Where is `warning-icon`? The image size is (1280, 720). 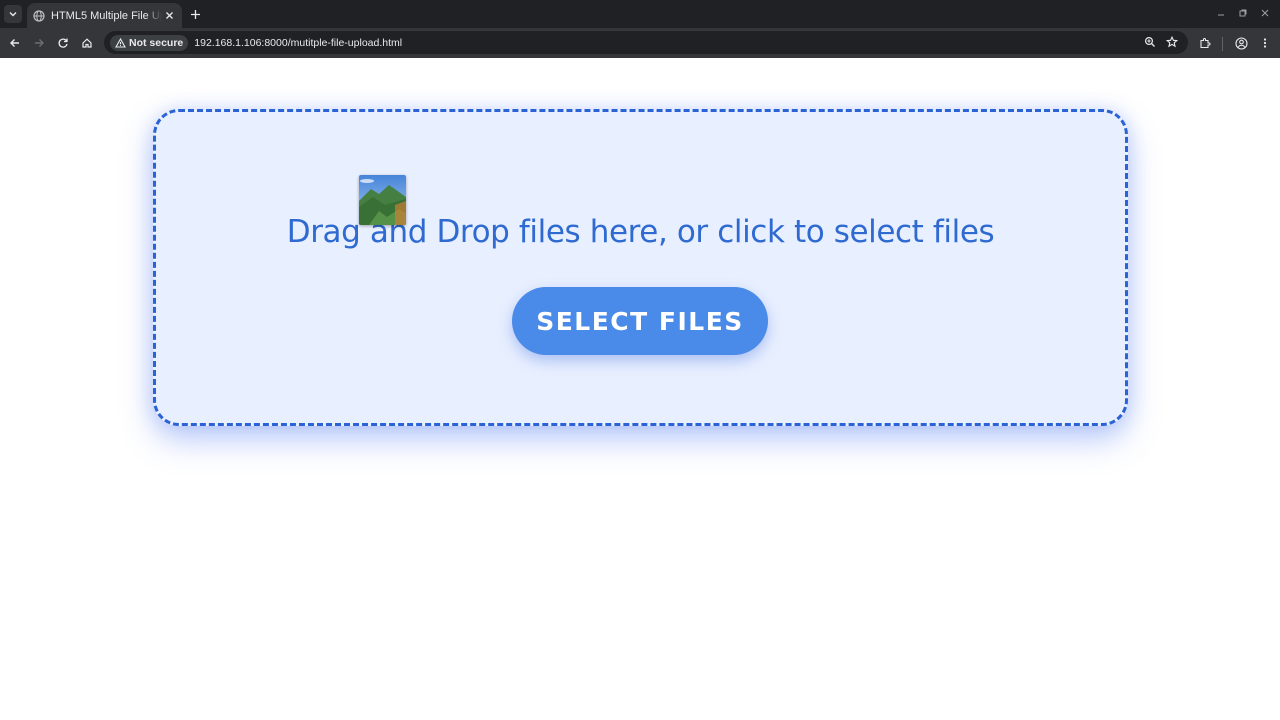
warning-icon is located at coordinates (120, 42).